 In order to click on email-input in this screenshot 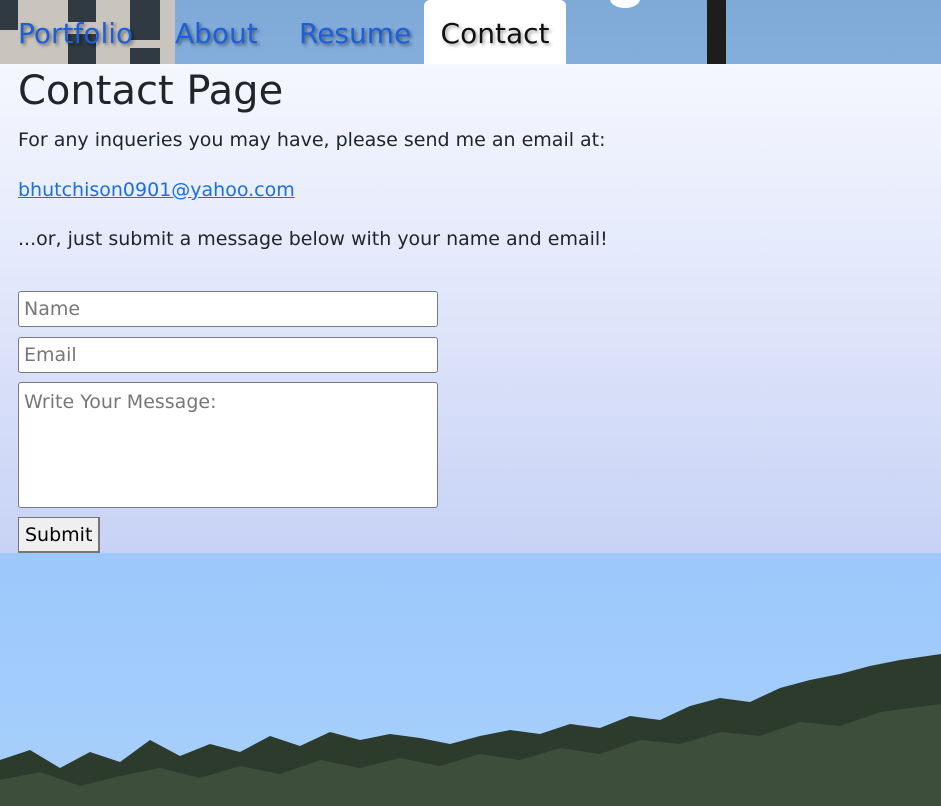, I will do `click(228, 355)`.